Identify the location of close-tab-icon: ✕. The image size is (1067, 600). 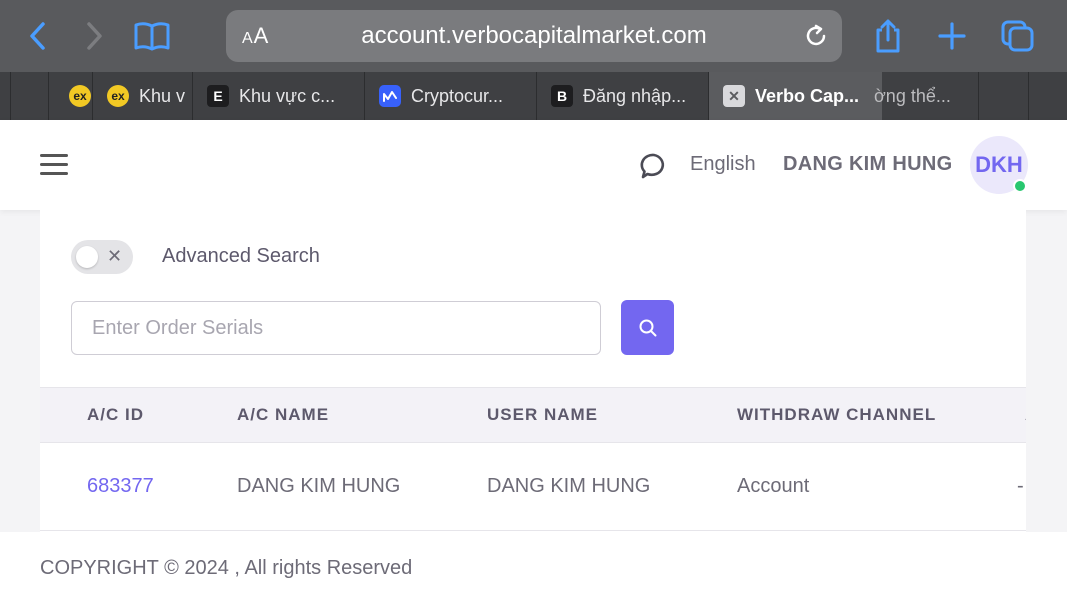
(734, 96).